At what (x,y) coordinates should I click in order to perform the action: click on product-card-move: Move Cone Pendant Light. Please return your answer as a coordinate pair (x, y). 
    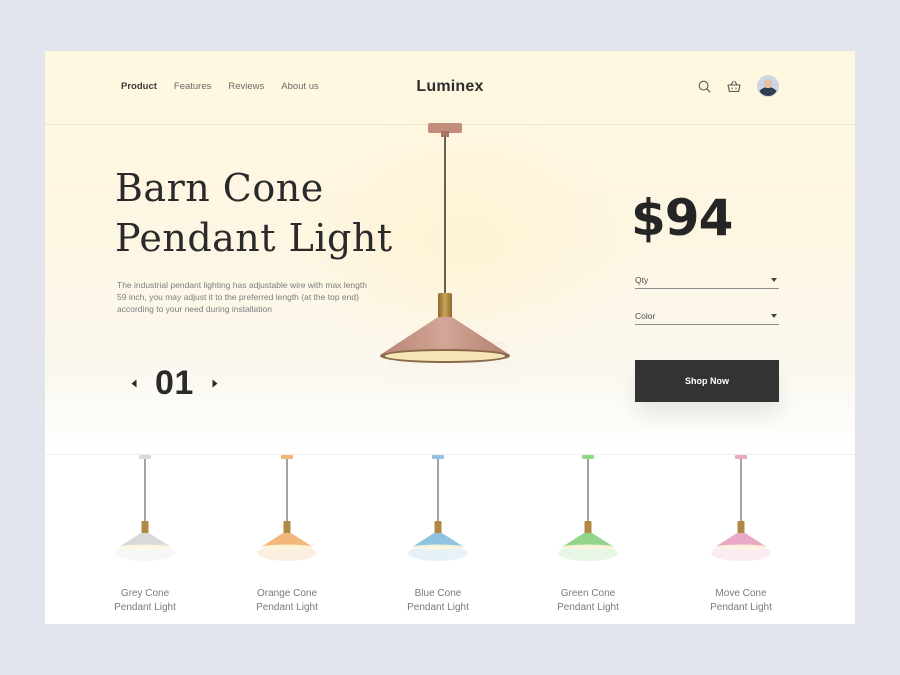
    Looking at the image, I should click on (741, 539).